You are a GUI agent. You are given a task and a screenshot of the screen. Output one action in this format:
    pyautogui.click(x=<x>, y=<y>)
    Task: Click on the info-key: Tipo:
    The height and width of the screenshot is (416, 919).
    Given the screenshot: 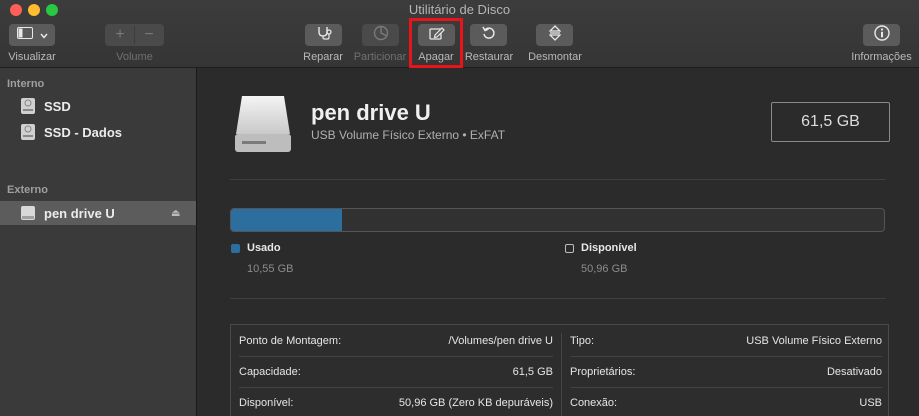 What is the action you would take?
    pyautogui.click(x=582, y=340)
    